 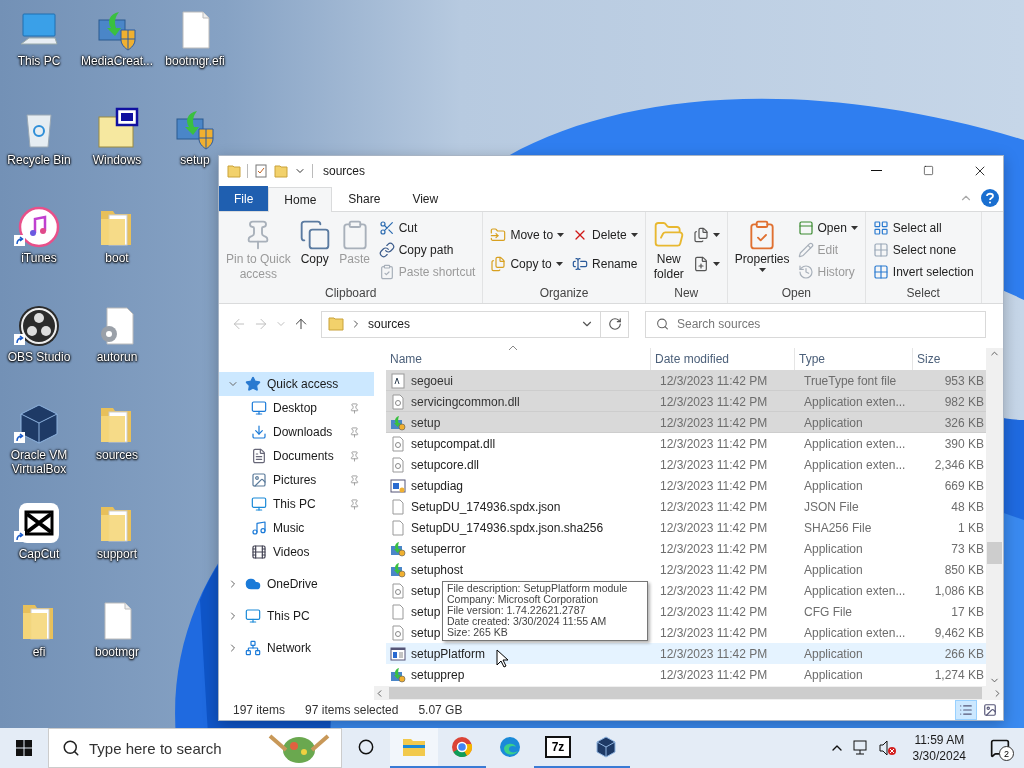 What do you see at coordinates (1000, 748) in the screenshot?
I see `notifications-button: 2` at bounding box center [1000, 748].